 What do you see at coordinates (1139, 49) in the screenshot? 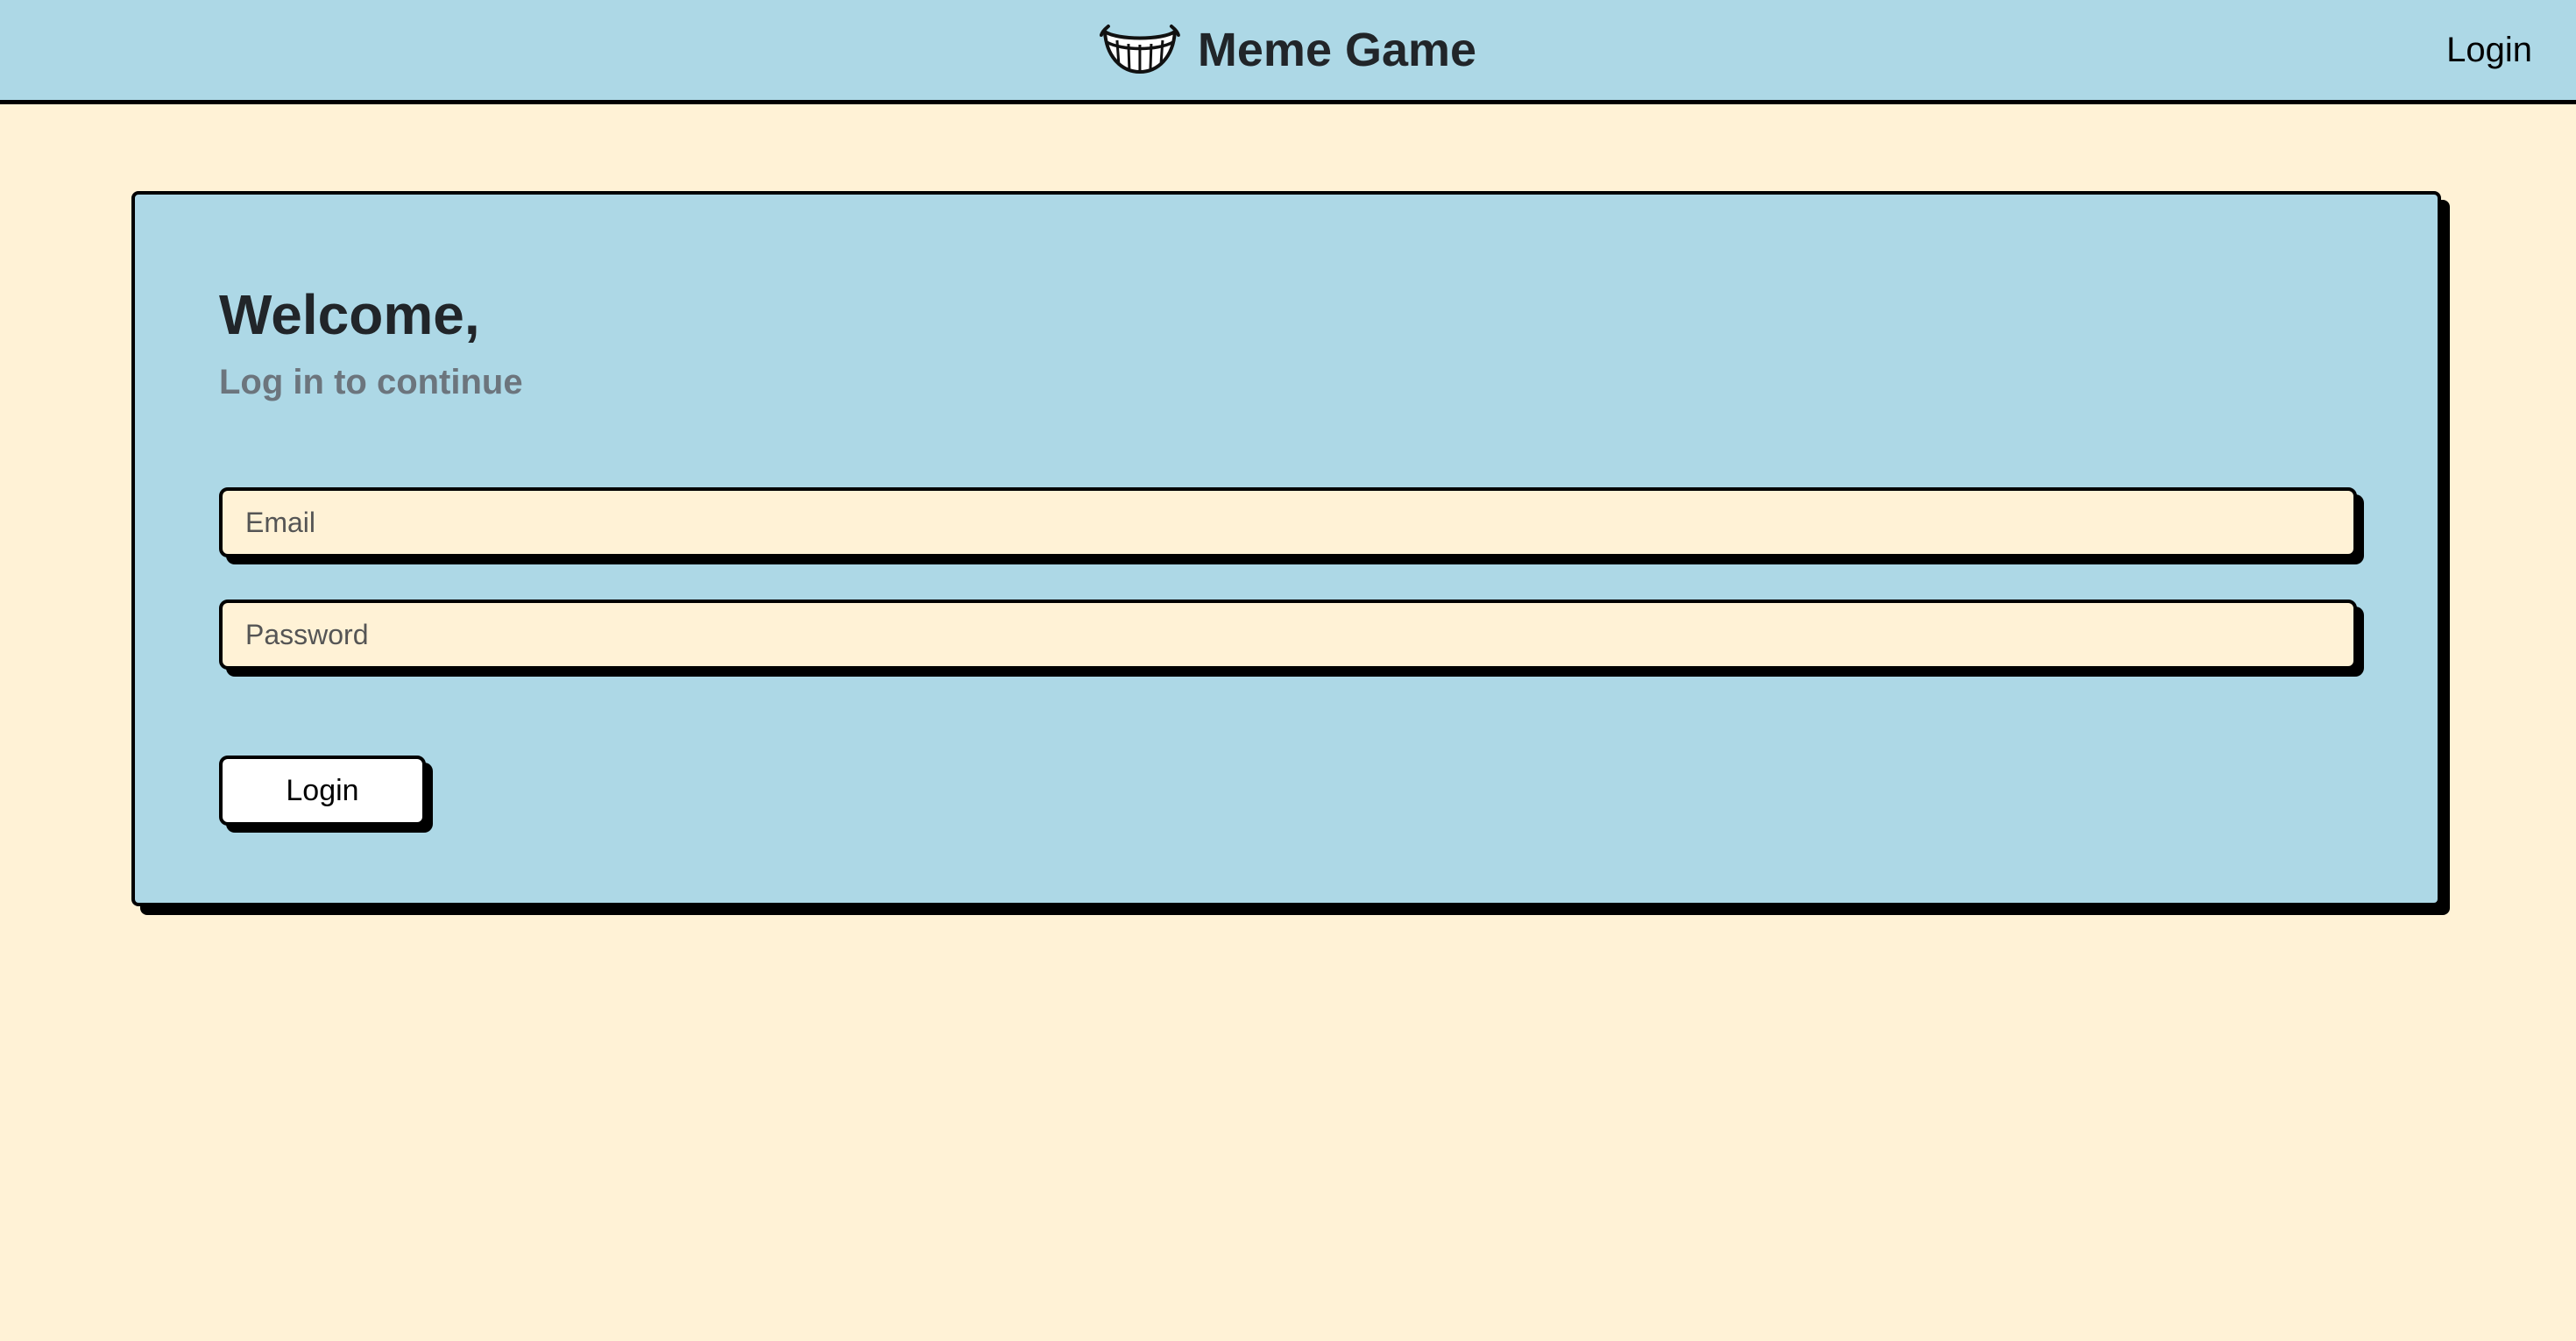
I see `grin-teeth-icon` at bounding box center [1139, 49].